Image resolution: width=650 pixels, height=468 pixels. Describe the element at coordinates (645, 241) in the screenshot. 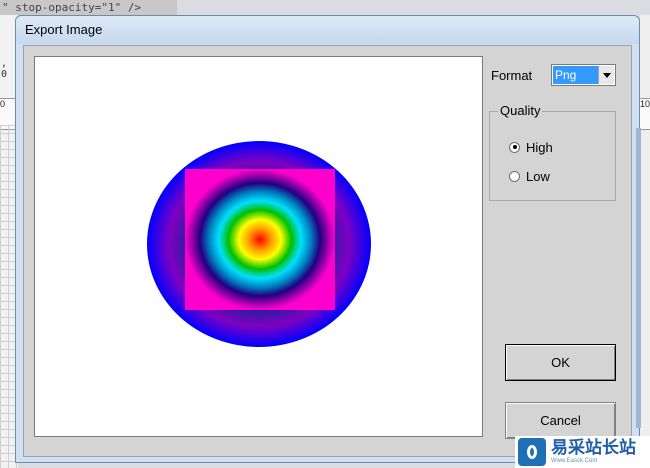

I see `background-right-panel: 10` at that location.